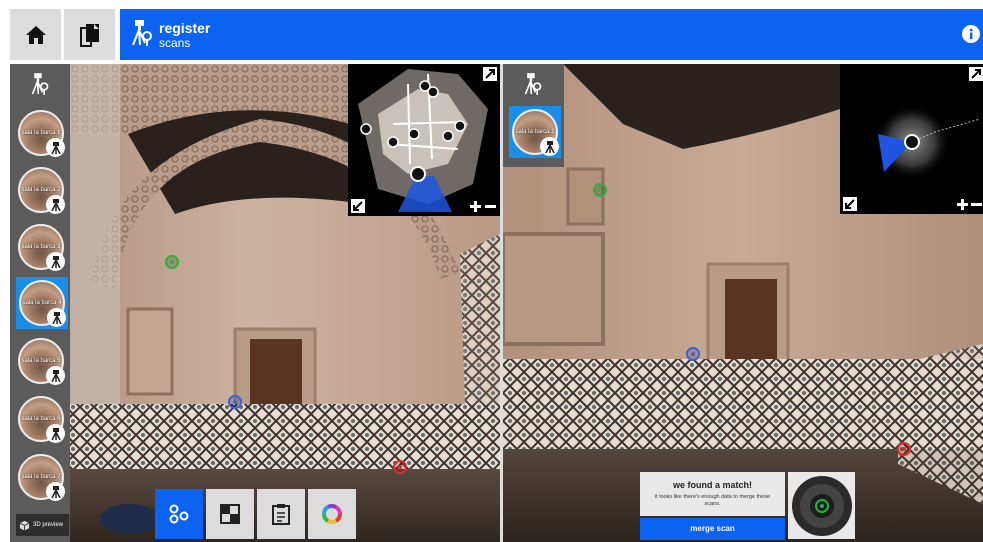 Image resolution: width=983 pixels, height=542 pixels. I want to click on scan-label: sala la barca 3, so click(41, 247).